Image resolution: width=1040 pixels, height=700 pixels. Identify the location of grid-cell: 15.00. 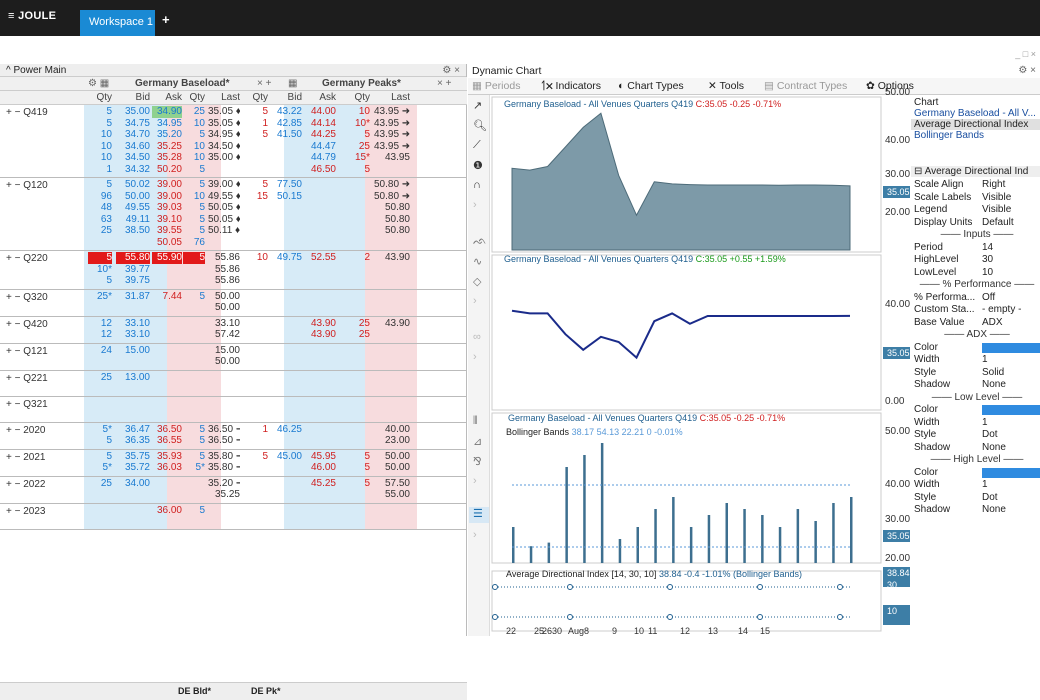
(133, 351).